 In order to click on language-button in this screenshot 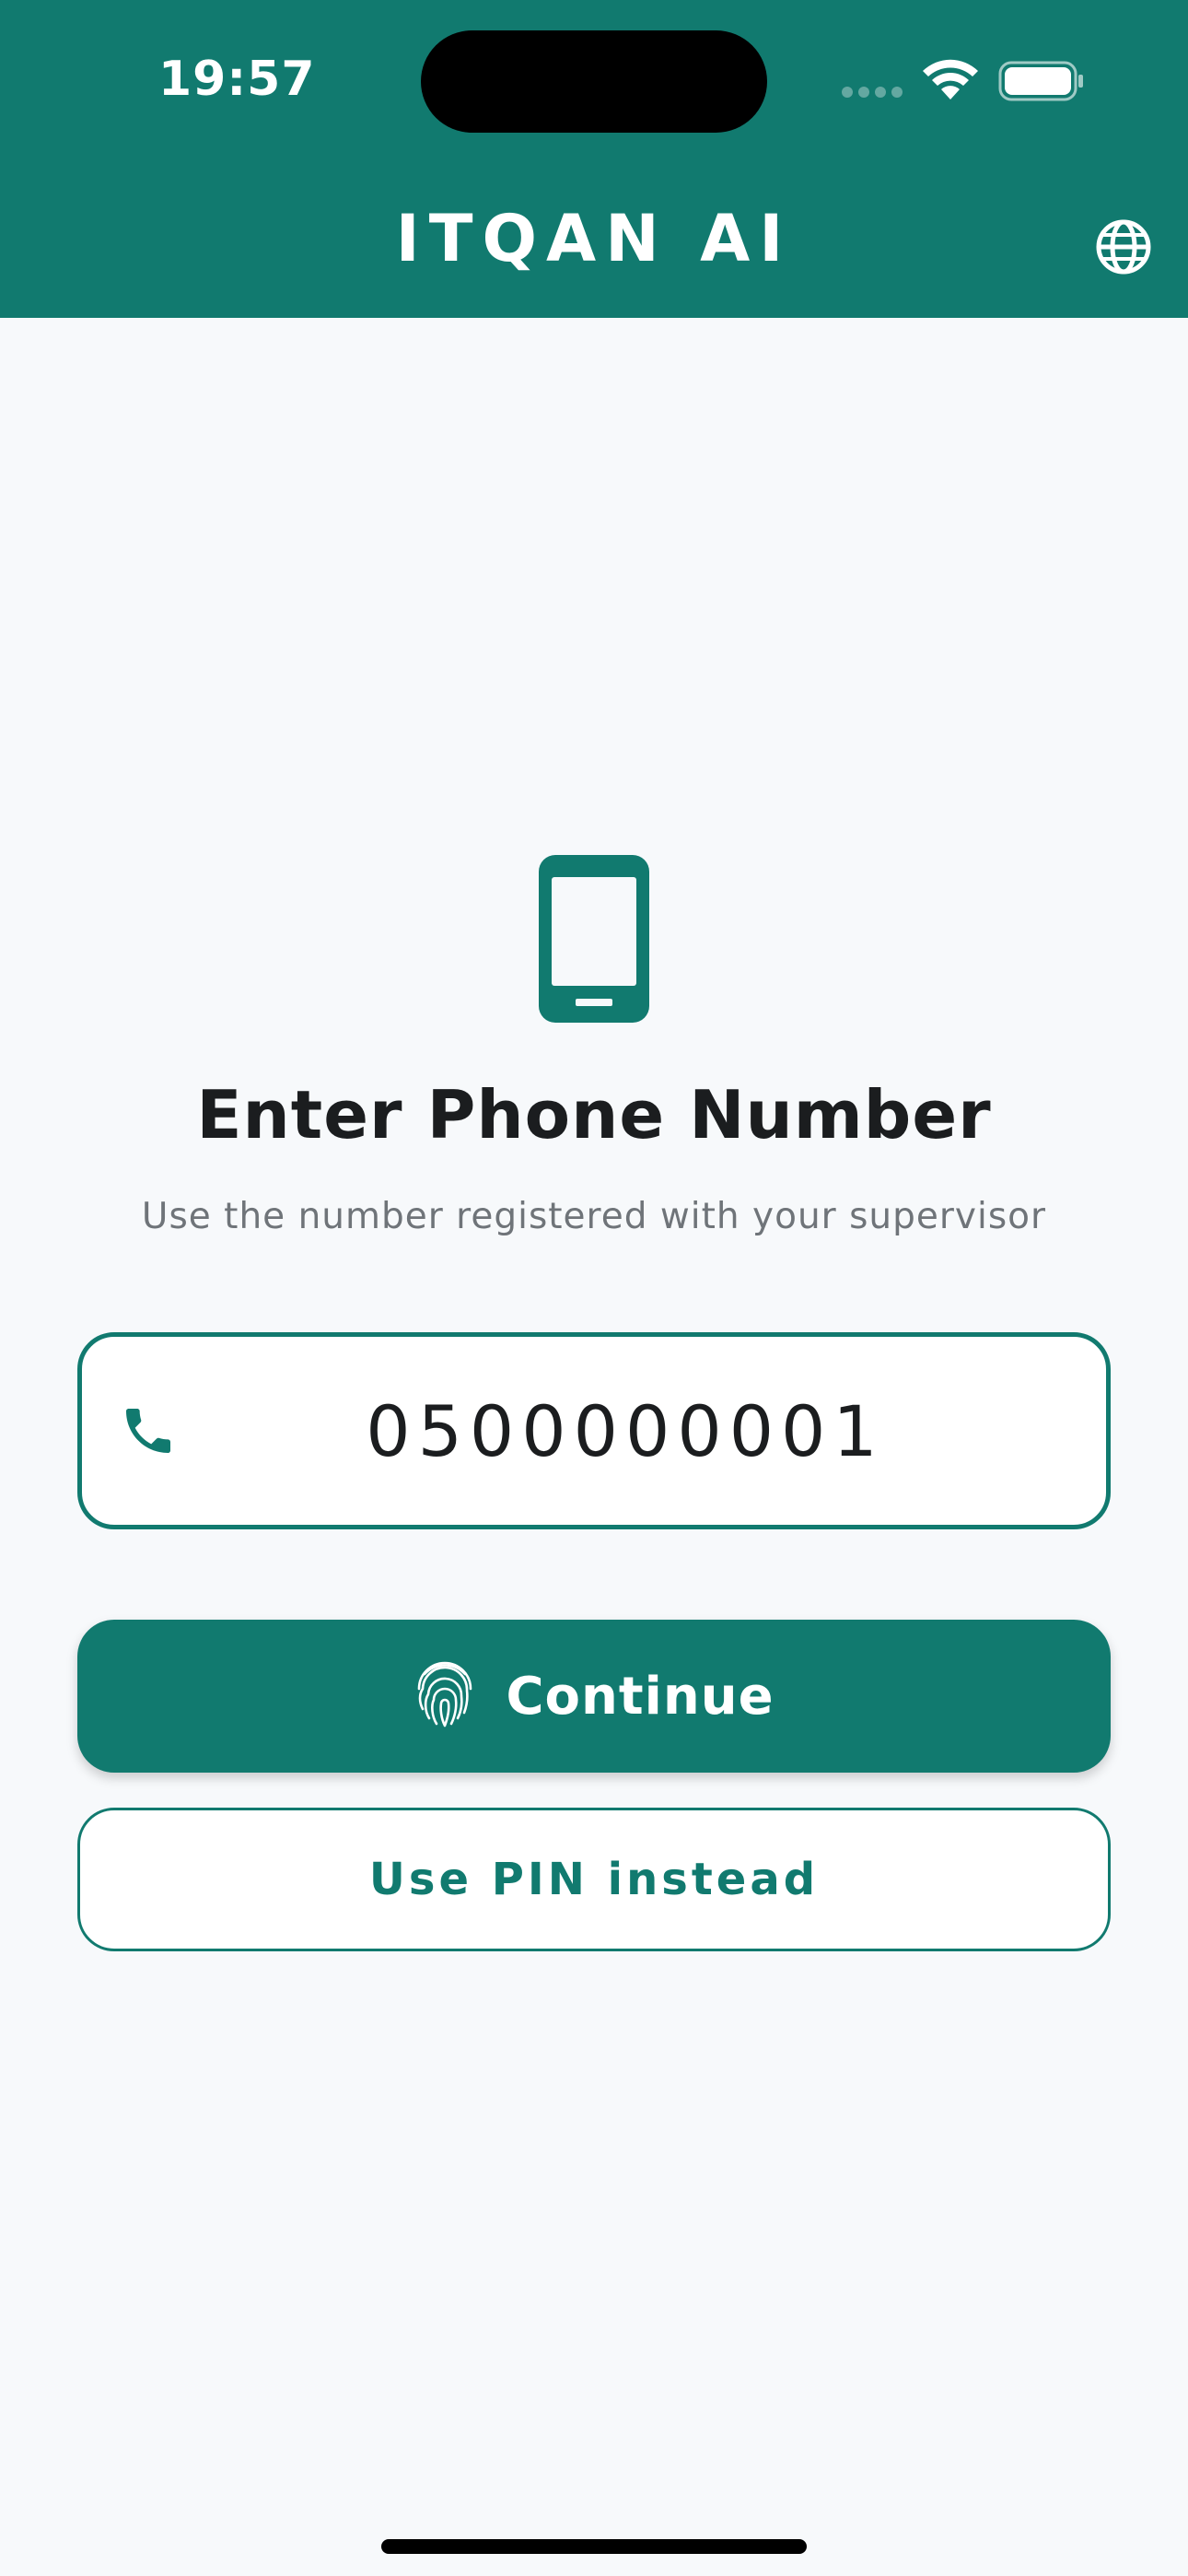, I will do `click(1123, 247)`.